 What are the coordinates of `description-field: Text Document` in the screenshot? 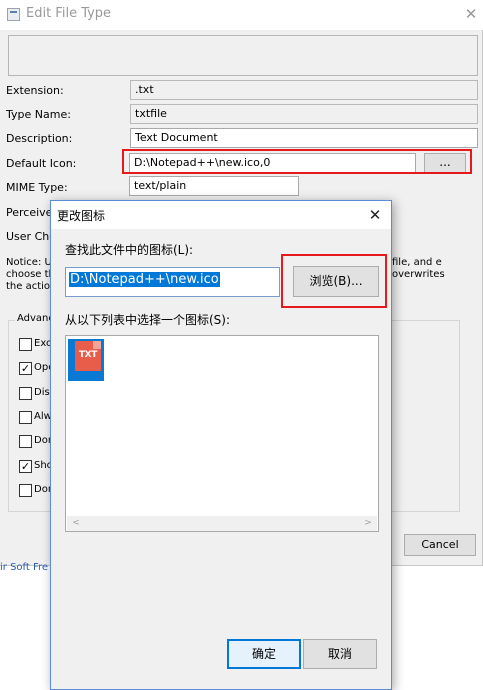 It's located at (304, 138).